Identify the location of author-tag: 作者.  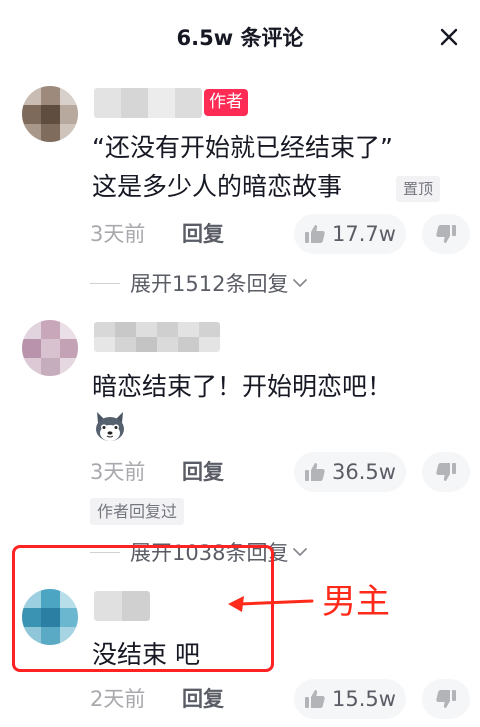
(226, 102).